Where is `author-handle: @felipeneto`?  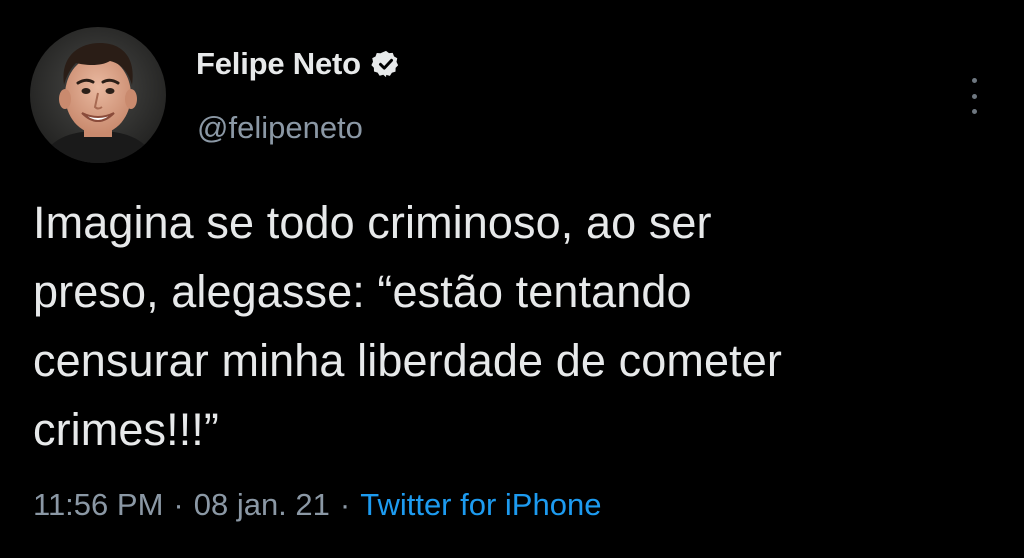 author-handle: @felipeneto is located at coordinates (280, 128).